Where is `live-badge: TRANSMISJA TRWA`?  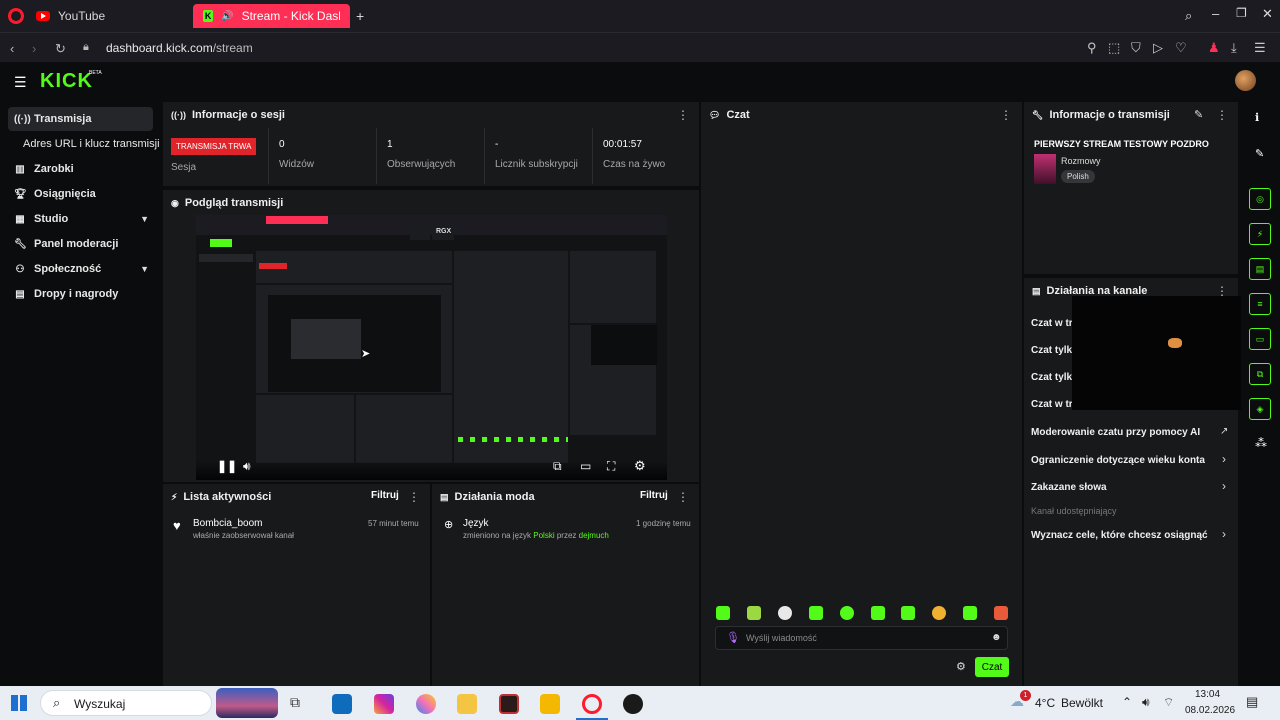 live-badge: TRANSMISJA TRWA is located at coordinates (214, 146).